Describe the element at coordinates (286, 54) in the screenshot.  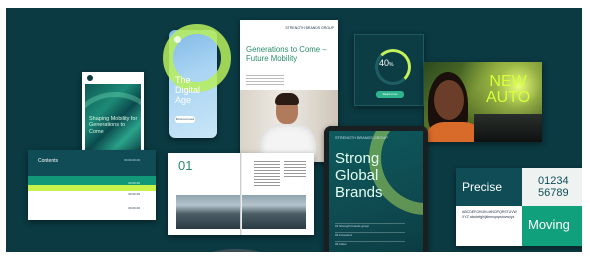
I see `report-title: Generations to Come – Future Mobility` at that location.